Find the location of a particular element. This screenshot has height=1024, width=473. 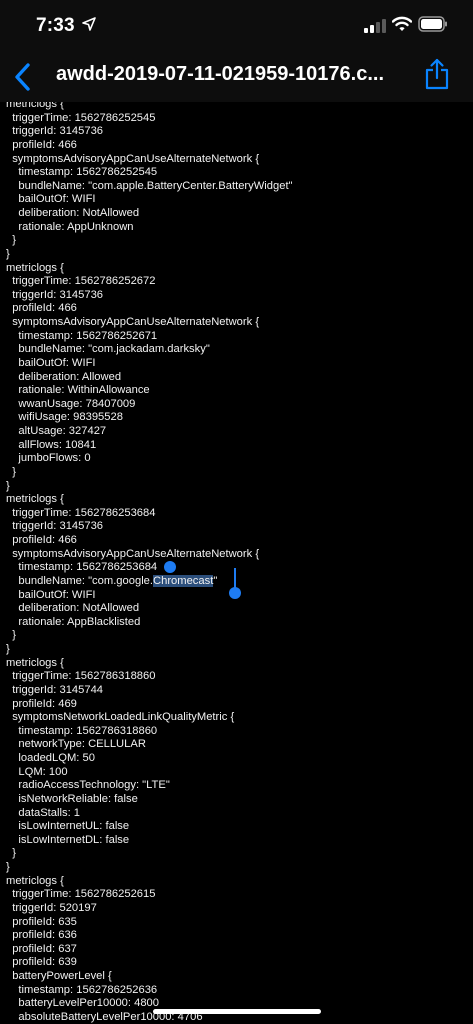

log-line: timestamp: 1562786252545 is located at coordinates (82, 172).